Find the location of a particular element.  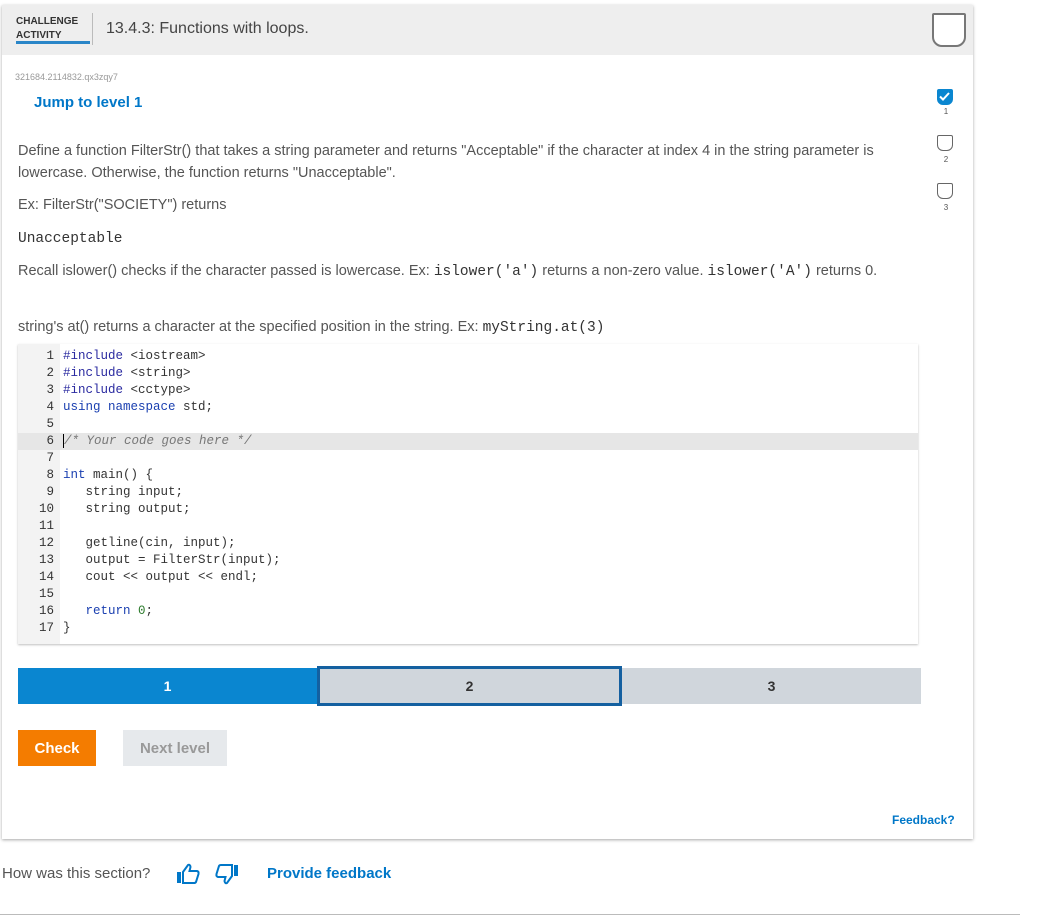

code-line: 4 using namespace std; is located at coordinates (130, 407).